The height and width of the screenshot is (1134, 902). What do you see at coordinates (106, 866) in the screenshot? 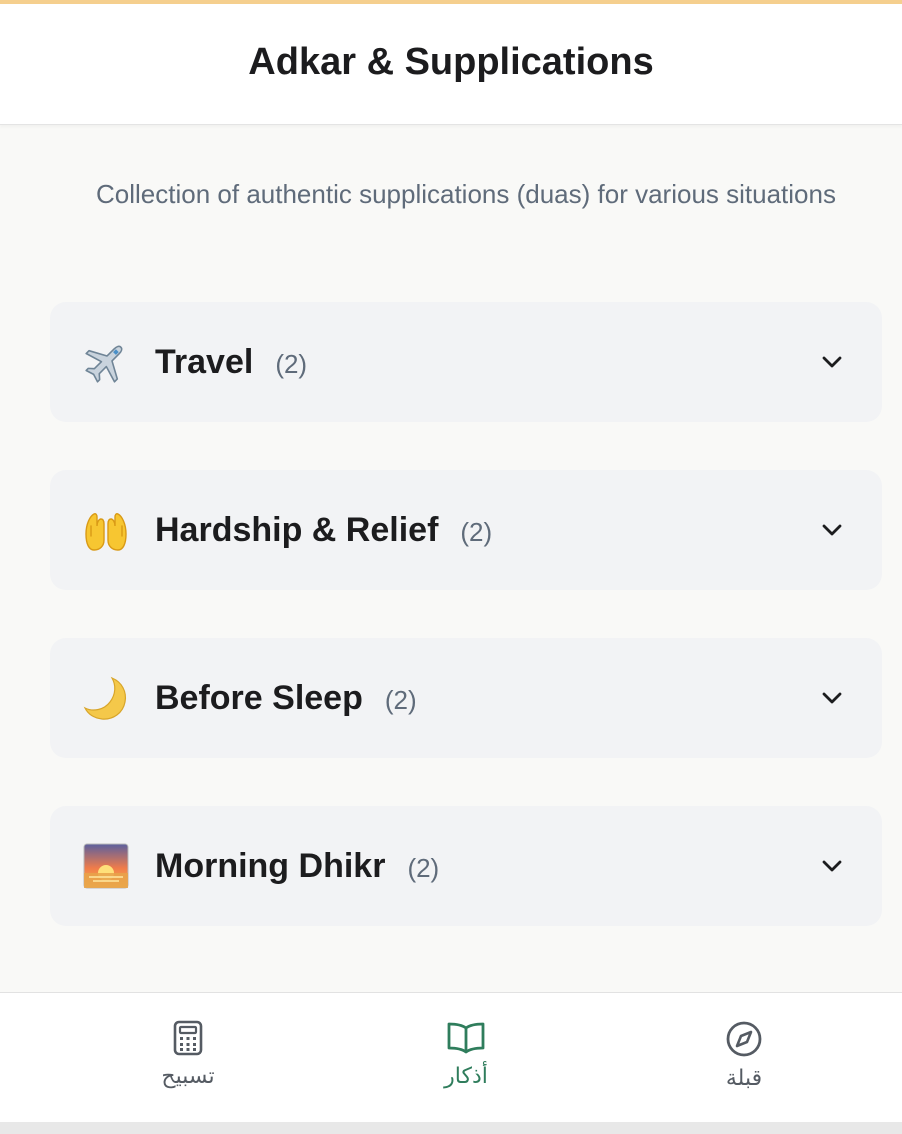
I see `sunrise-icon` at bounding box center [106, 866].